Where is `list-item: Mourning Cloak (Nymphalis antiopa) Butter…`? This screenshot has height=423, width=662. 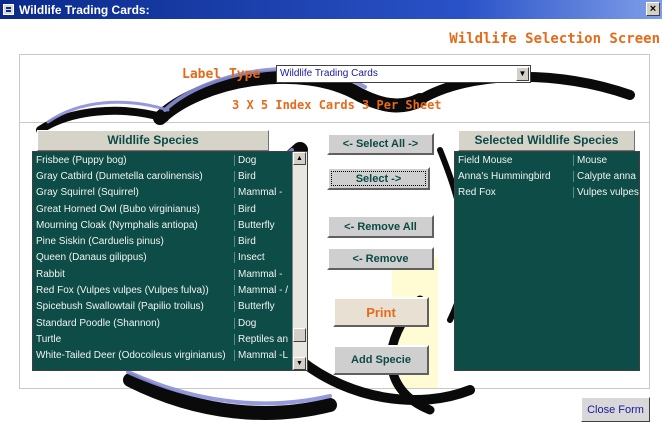
list-item: Mourning Cloak (Nymphalis antiopa) Butter… is located at coordinates (170, 225).